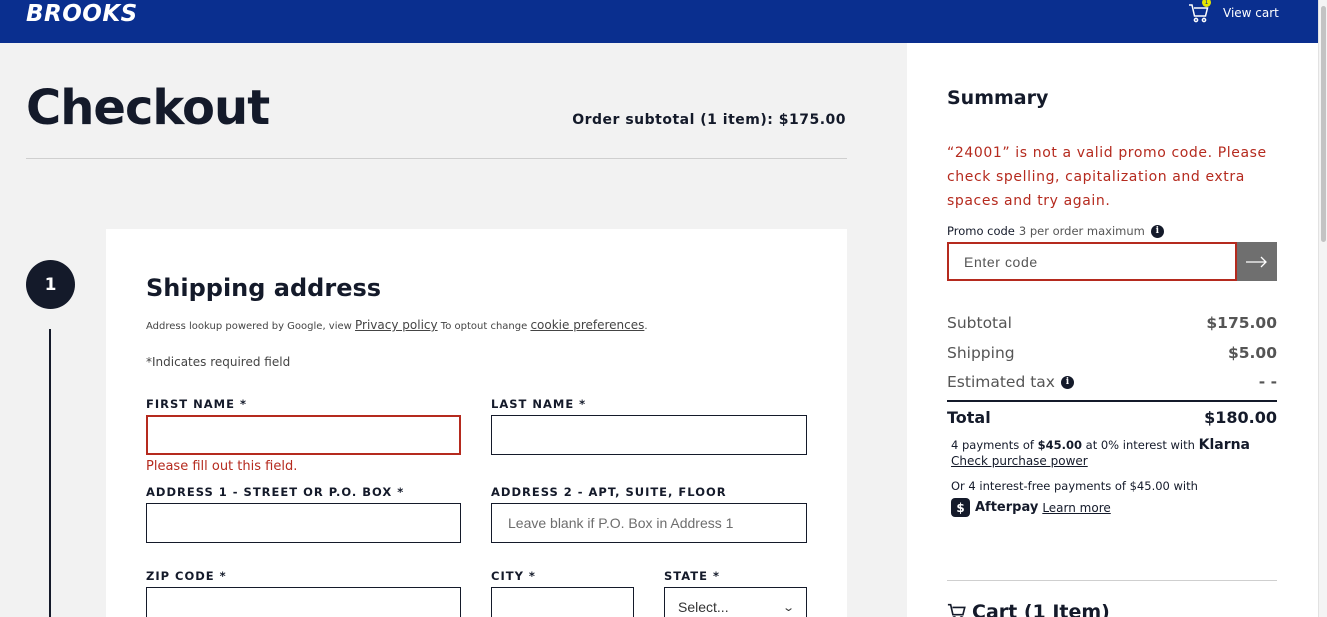  I want to click on first-name-error: Please fill out this field., so click(222, 466).